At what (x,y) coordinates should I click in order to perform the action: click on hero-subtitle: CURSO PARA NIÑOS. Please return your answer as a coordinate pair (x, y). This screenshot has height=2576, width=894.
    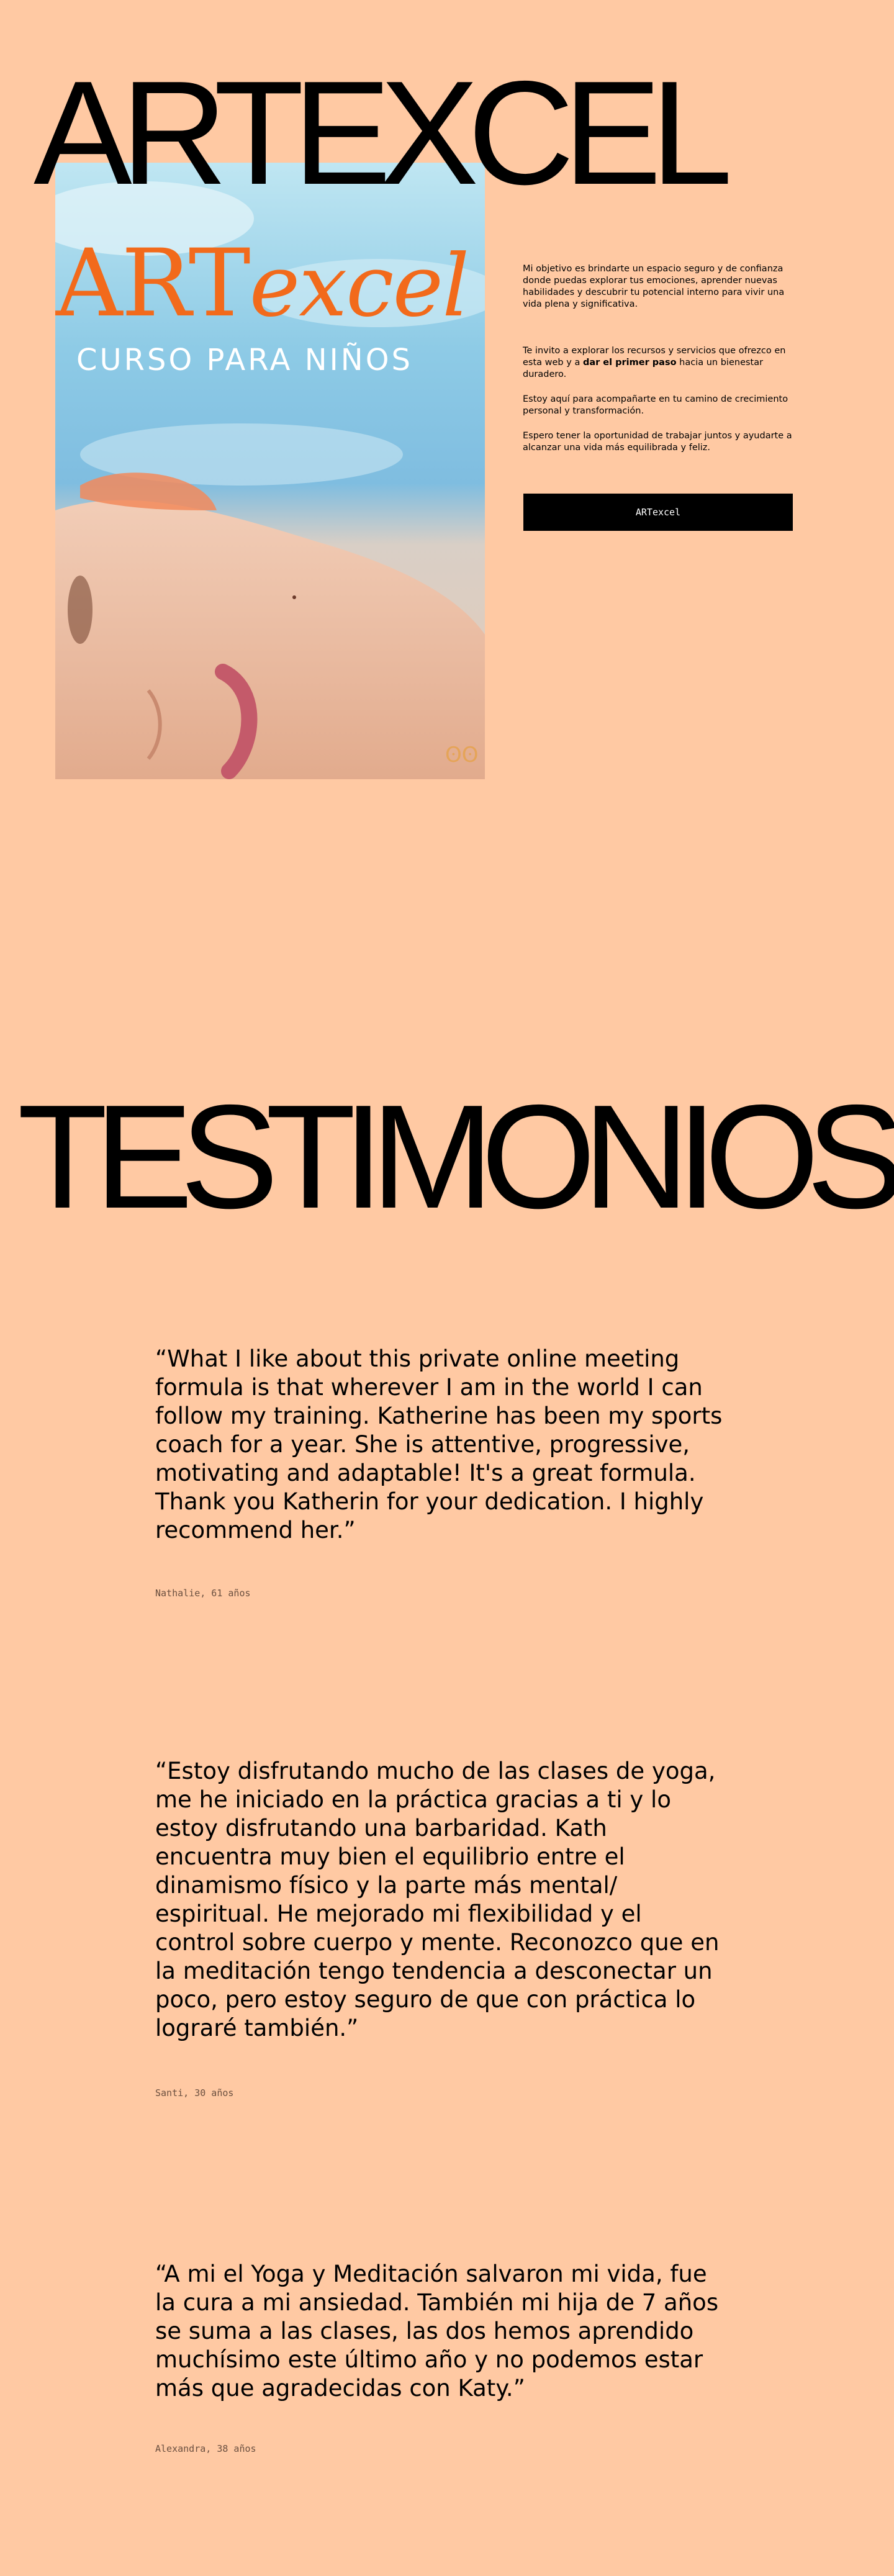
    Looking at the image, I should click on (244, 360).